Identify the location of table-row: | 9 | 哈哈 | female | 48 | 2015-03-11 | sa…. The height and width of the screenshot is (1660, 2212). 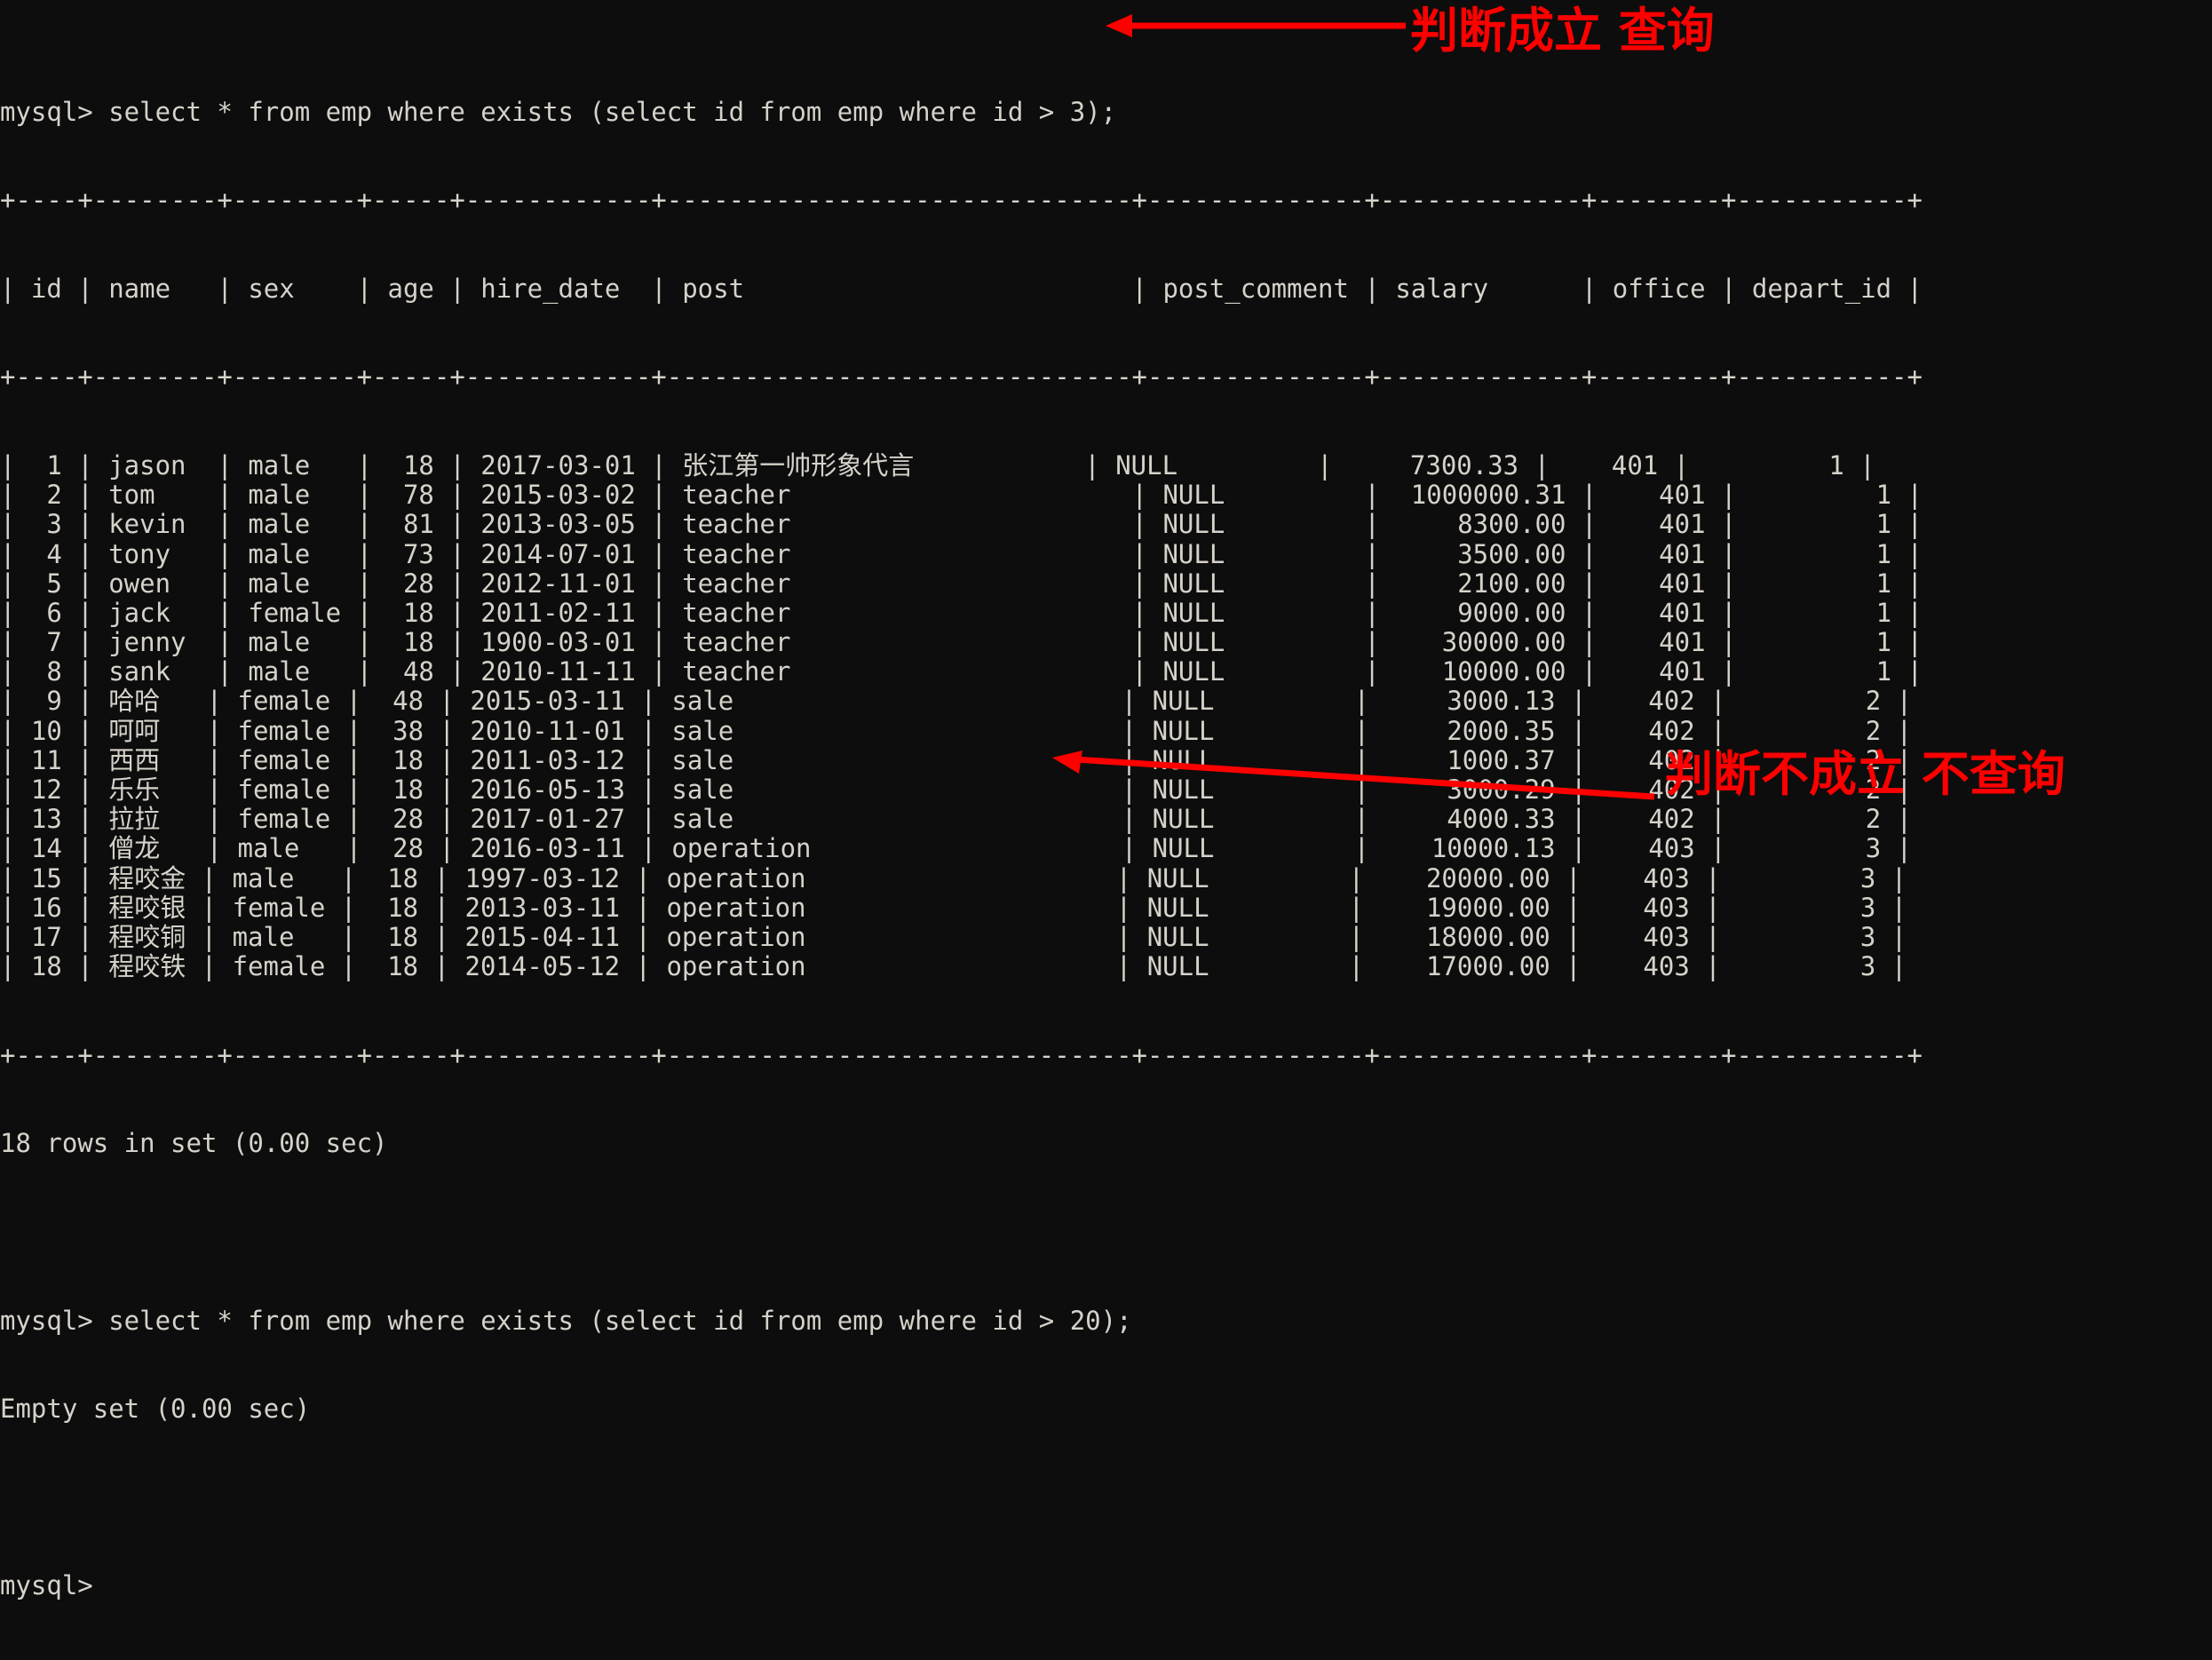
(956, 701).